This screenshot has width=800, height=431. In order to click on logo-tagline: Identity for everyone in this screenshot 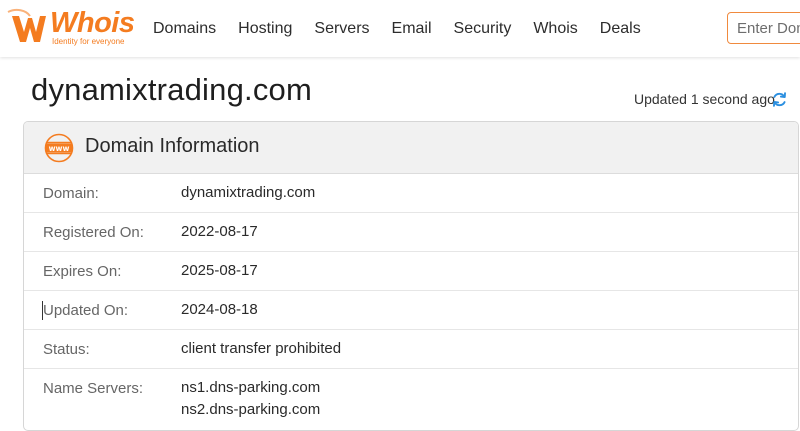, I will do `click(88, 41)`.